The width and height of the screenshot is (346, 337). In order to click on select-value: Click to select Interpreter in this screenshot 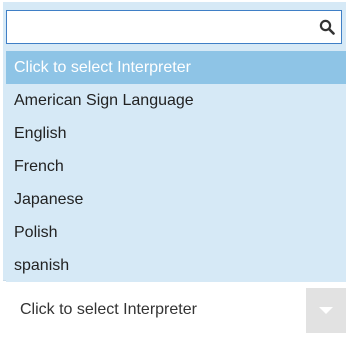, I will do `click(108, 309)`.